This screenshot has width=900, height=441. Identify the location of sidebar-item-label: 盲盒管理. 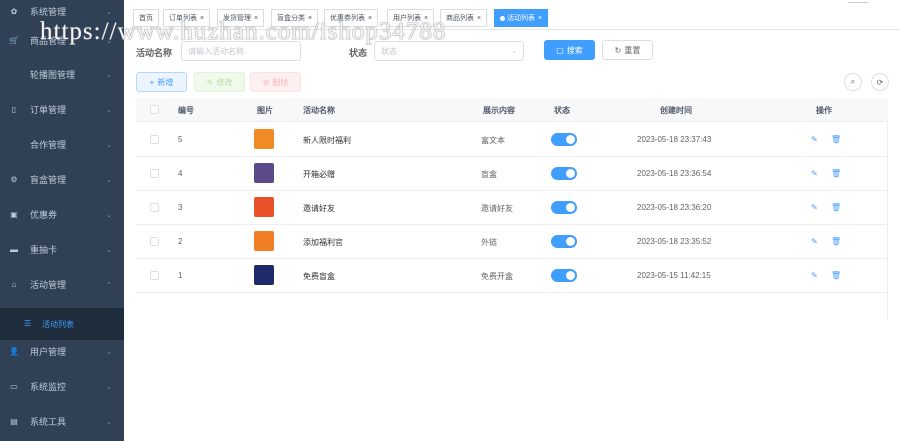
(48, 180).